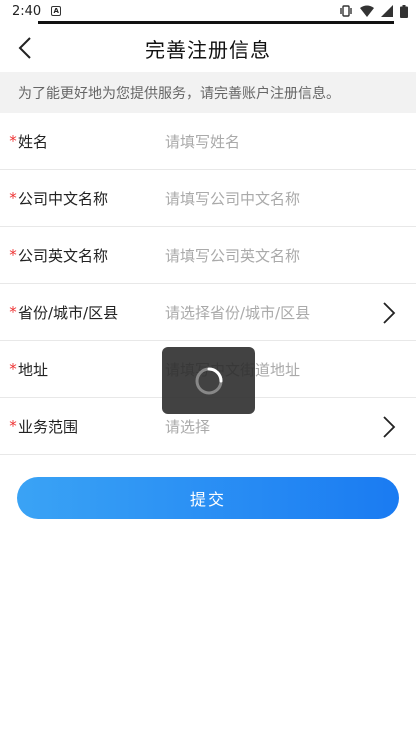 The image size is (416, 739). What do you see at coordinates (346, 11) in the screenshot?
I see `vibrate-icon` at bounding box center [346, 11].